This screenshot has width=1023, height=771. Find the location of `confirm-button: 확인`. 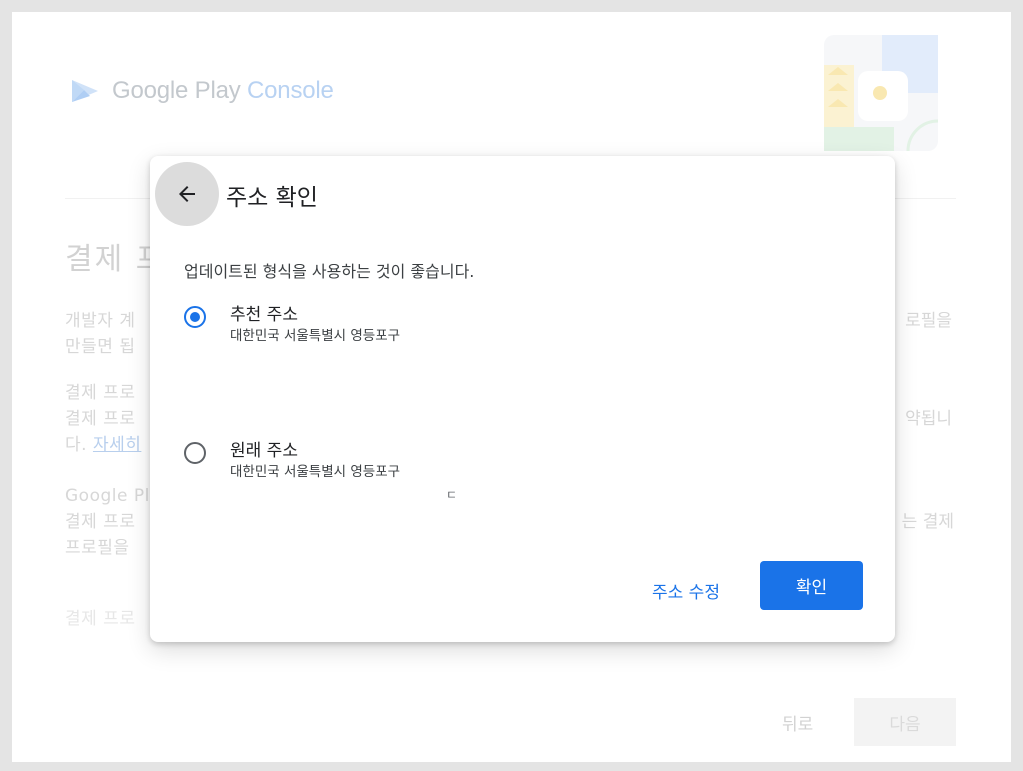

confirm-button: 확인 is located at coordinates (811, 585).